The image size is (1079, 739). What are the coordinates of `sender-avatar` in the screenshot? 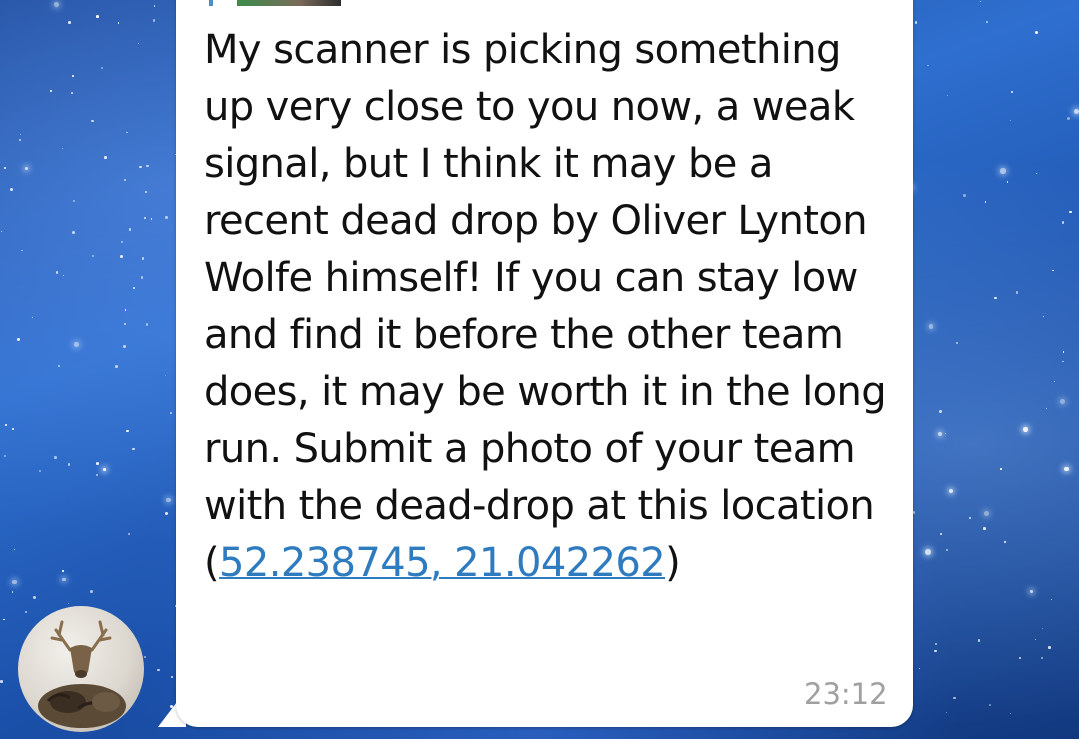 It's located at (81, 669).